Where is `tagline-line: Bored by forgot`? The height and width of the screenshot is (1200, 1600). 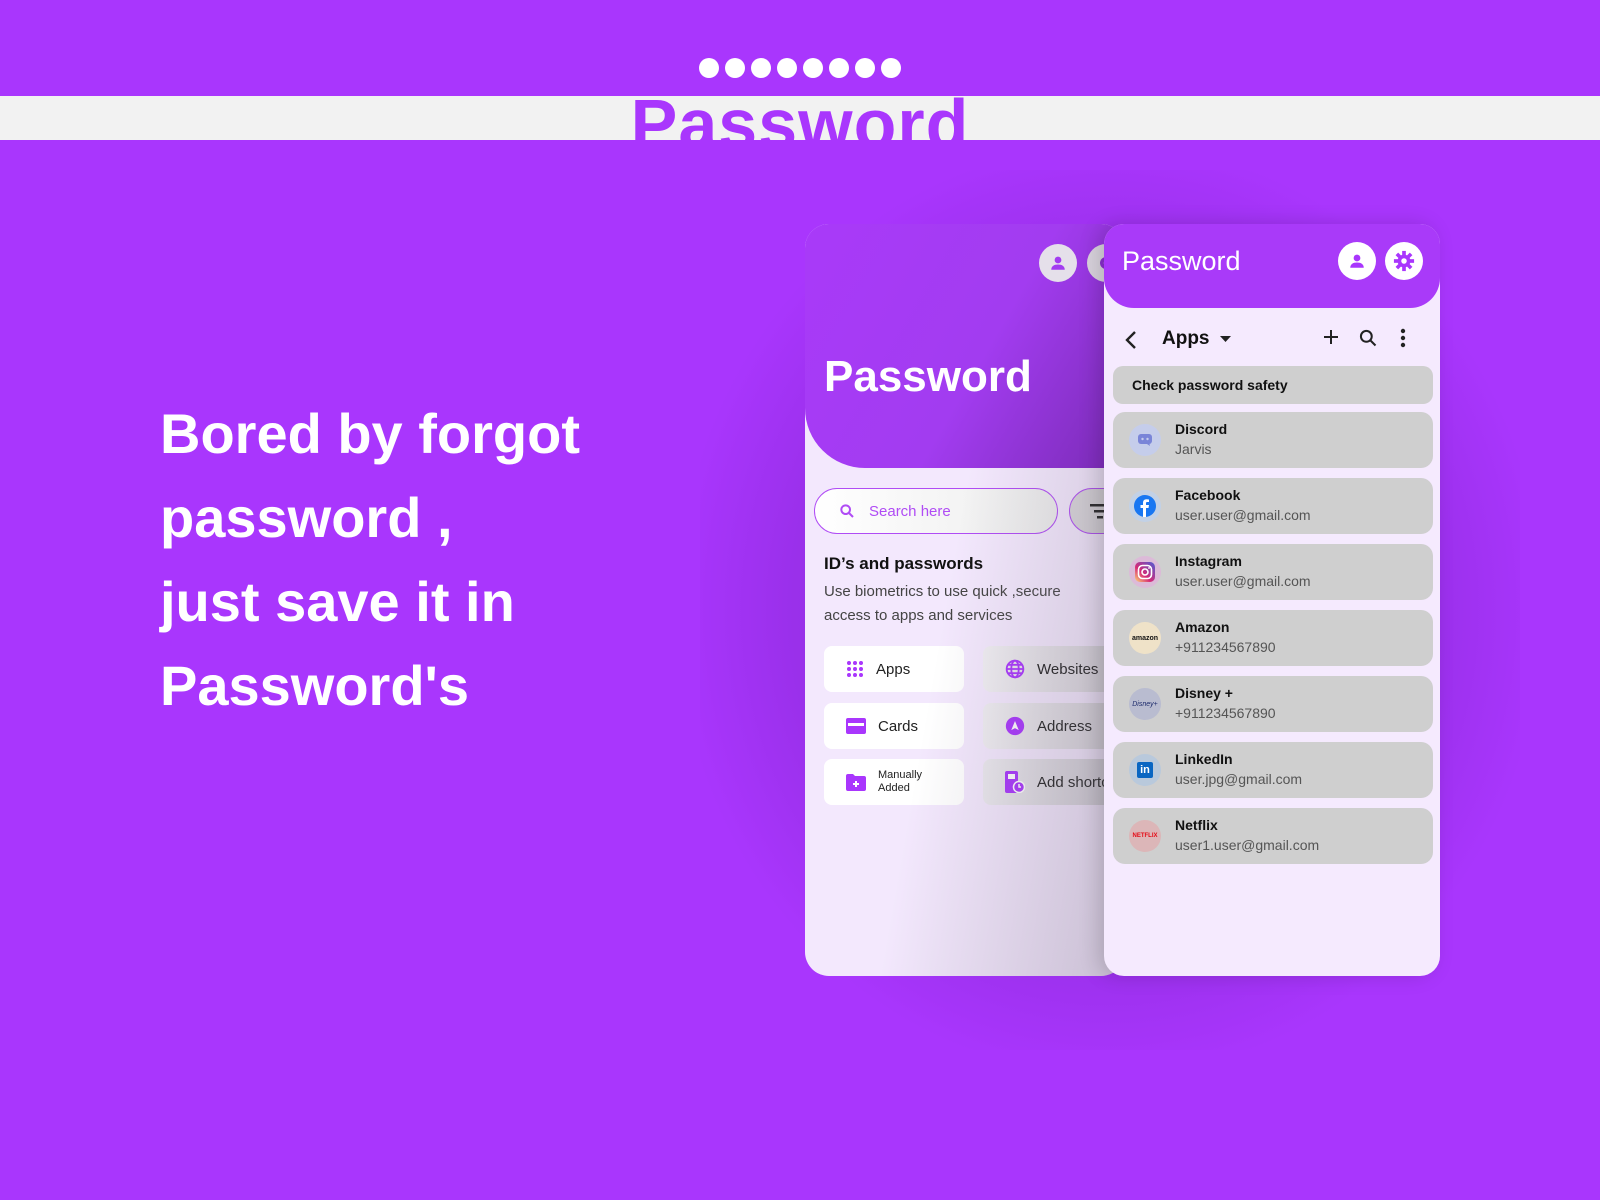
tagline-line: Bored by forgot is located at coordinates (370, 433).